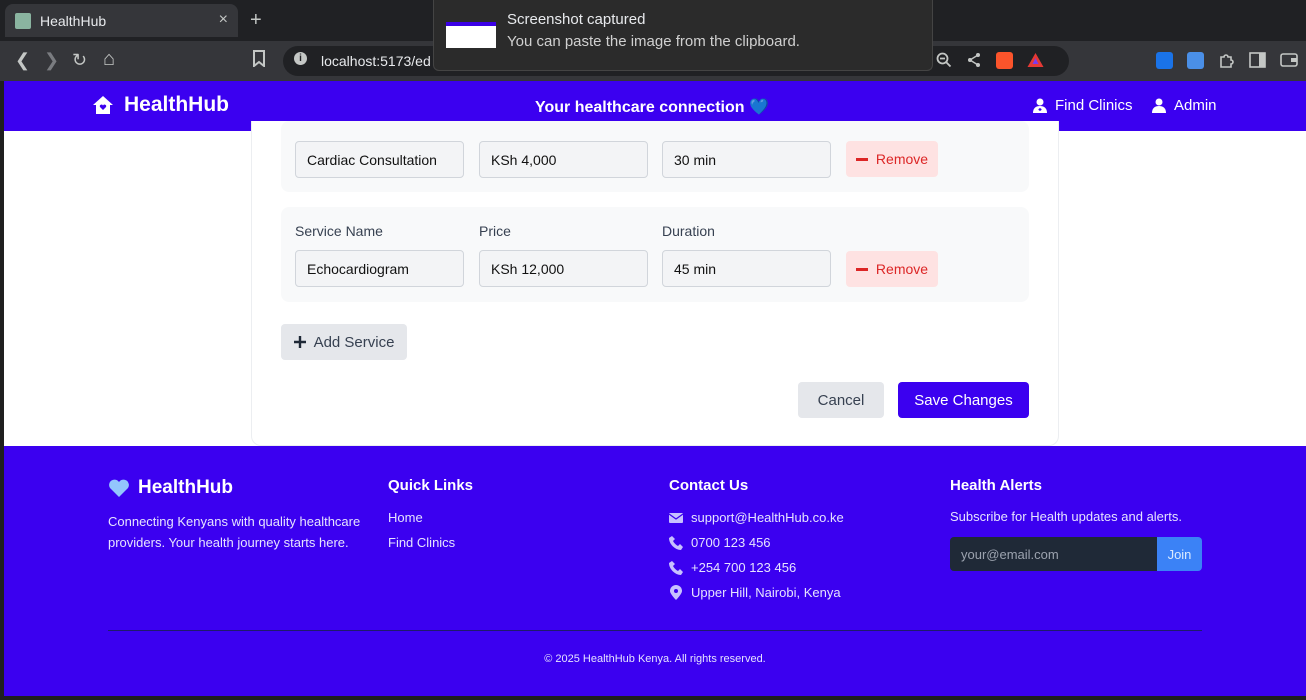  Describe the element at coordinates (709, 485) in the screenshot. I see `contact-heading: Contact Us` at that location.